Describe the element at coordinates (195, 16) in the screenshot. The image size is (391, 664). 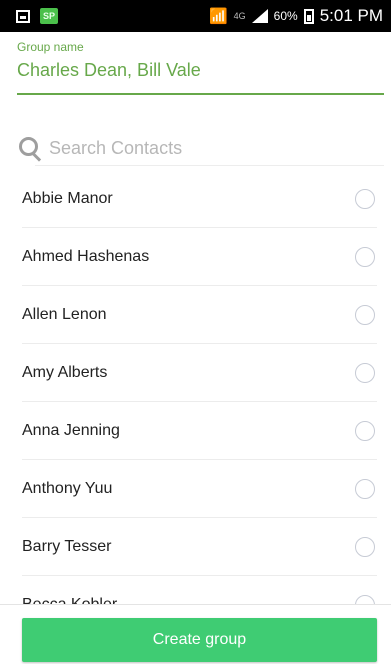
I see `status-bar: SP 📶 4G 60% 5:01 PM` at that location.